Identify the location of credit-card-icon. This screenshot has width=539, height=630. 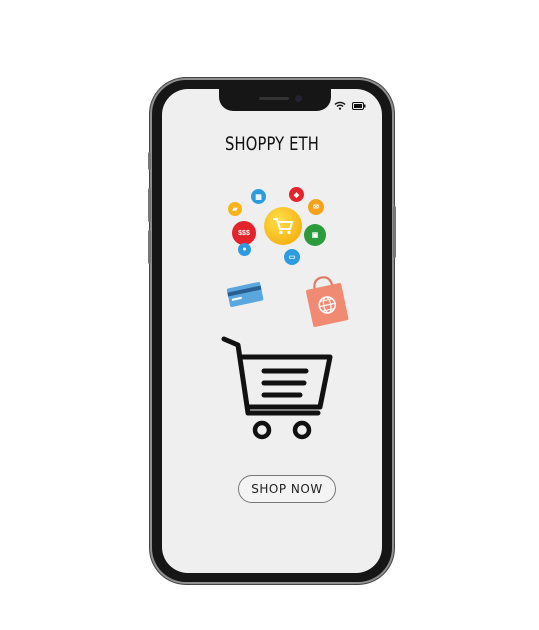
(245, 296).